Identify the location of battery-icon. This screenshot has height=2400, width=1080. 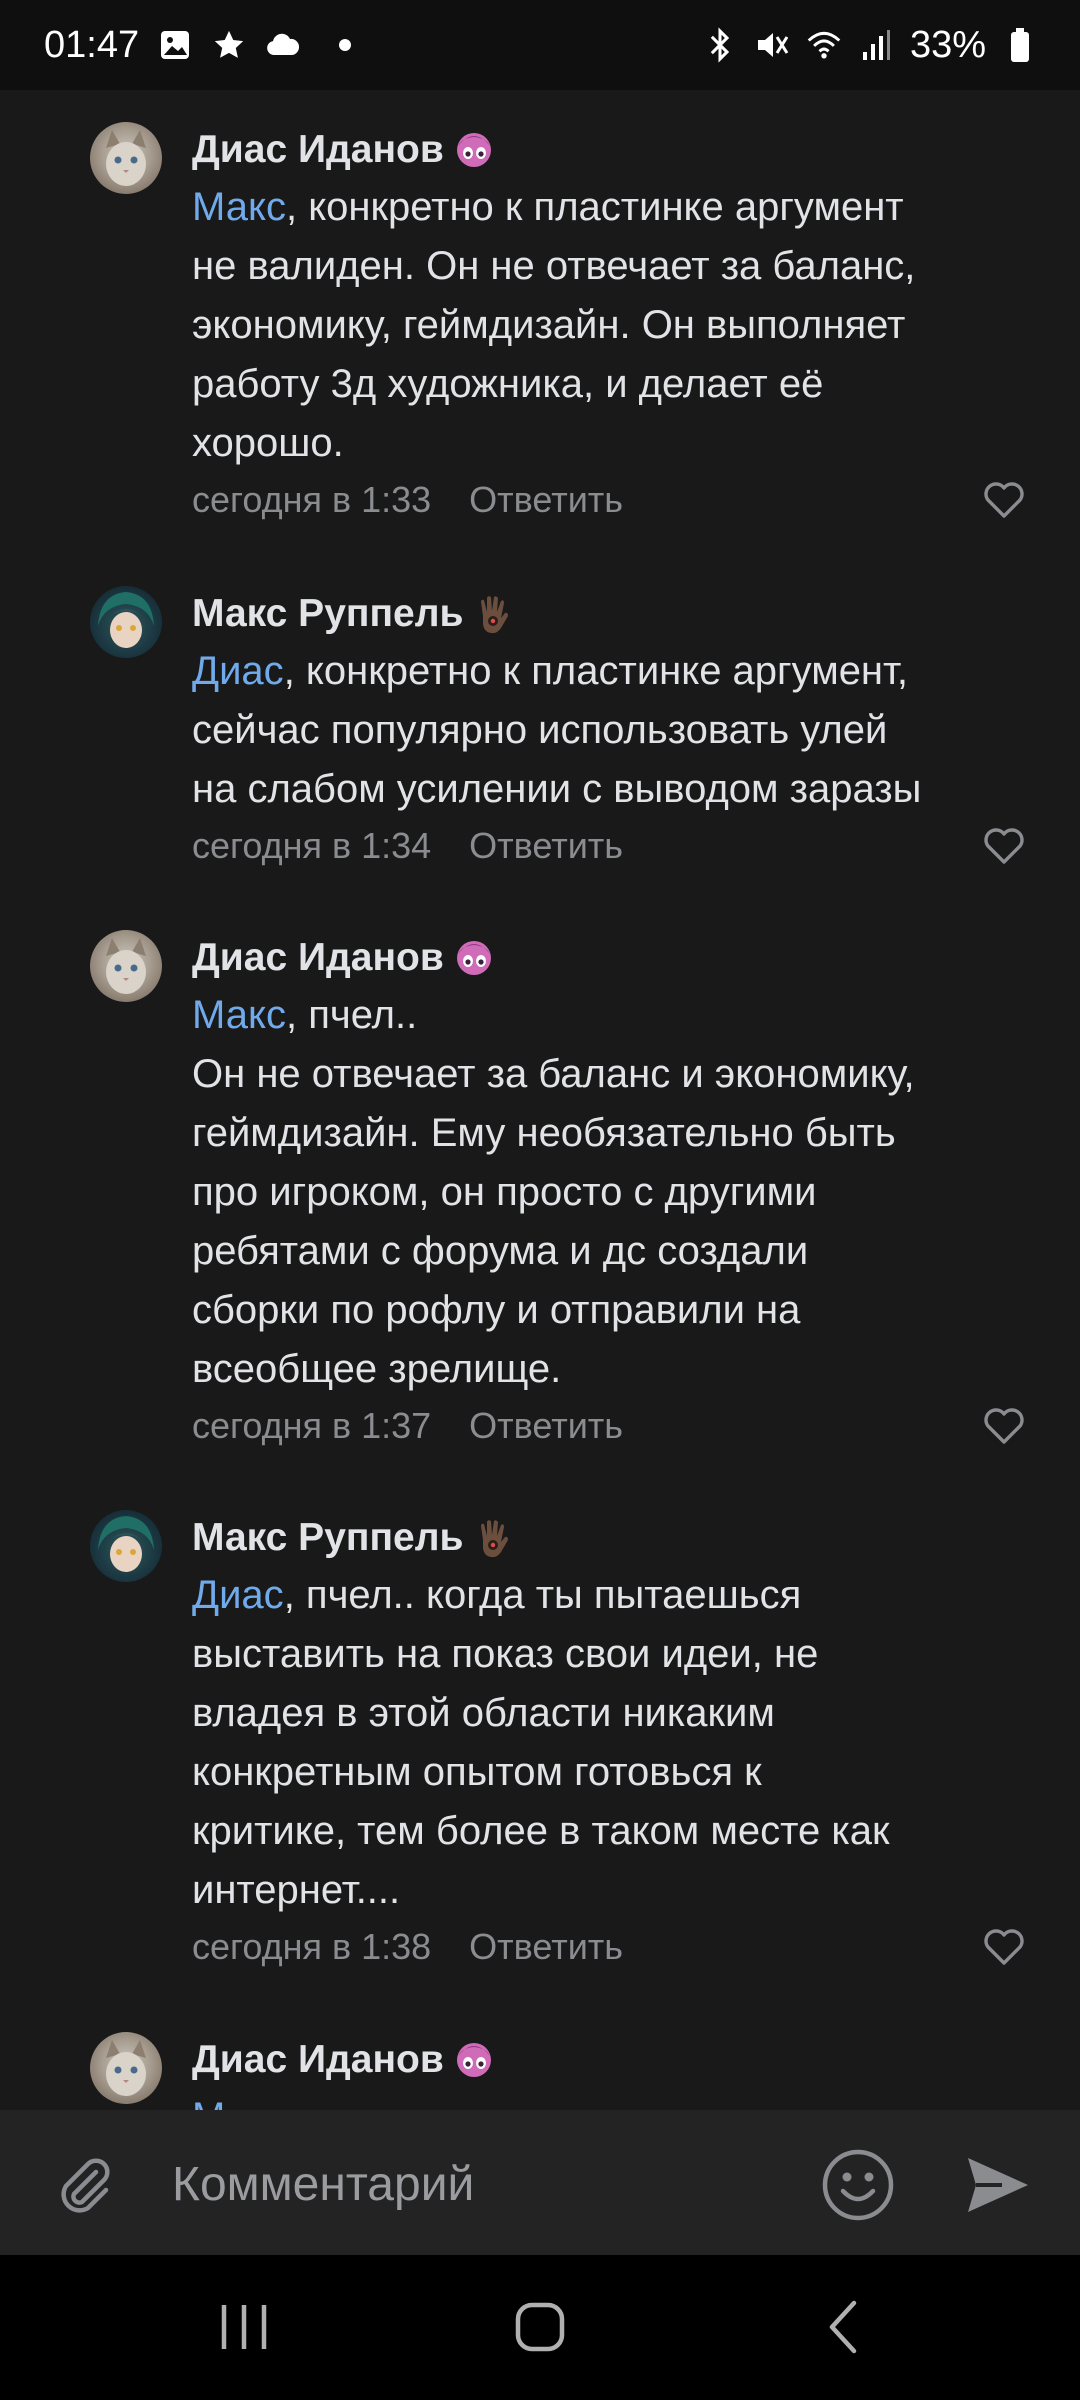
(1020, 45).